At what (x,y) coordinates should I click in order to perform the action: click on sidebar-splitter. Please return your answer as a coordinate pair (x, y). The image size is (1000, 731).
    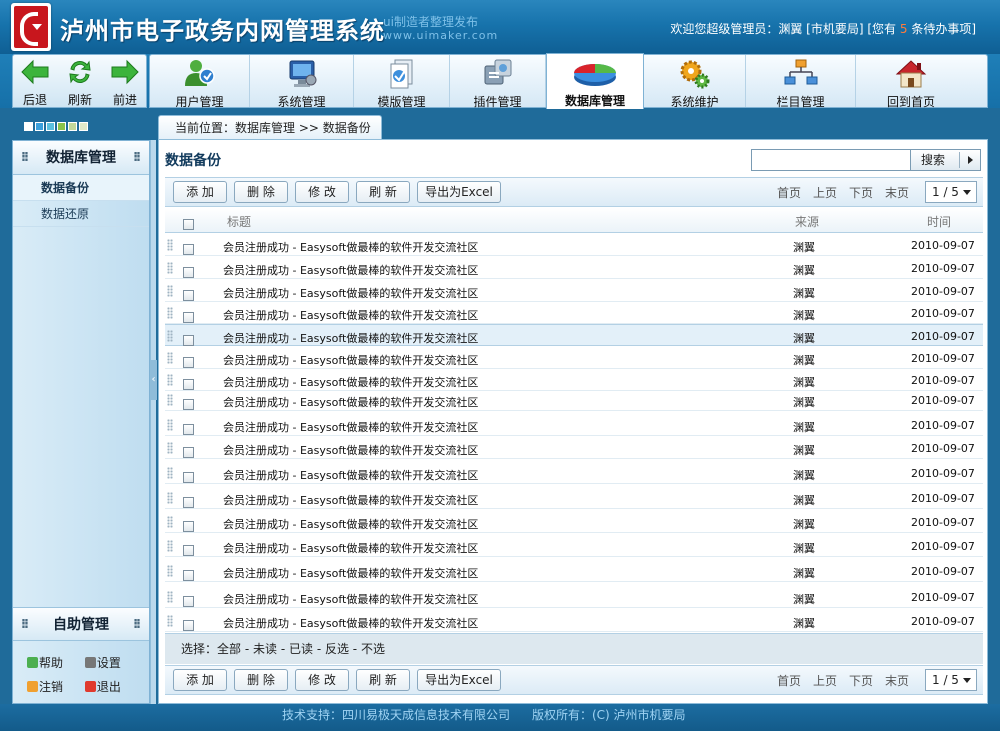
    Looking at the image, I should click on (153, 422).